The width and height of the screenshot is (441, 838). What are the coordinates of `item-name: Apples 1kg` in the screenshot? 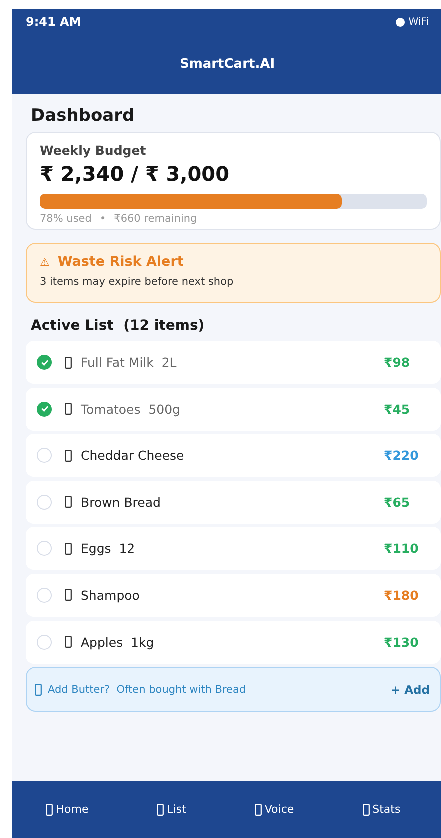 It's located at (118, 642).